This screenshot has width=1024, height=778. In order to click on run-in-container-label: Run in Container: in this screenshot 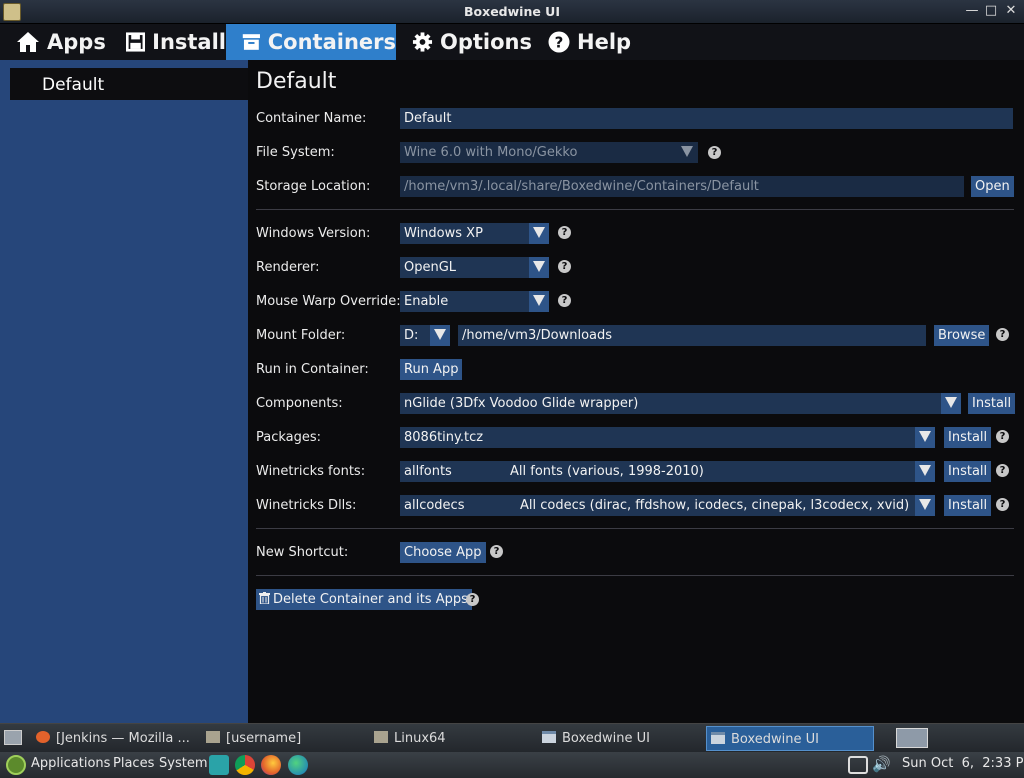, I will do `click(312, 369)`.